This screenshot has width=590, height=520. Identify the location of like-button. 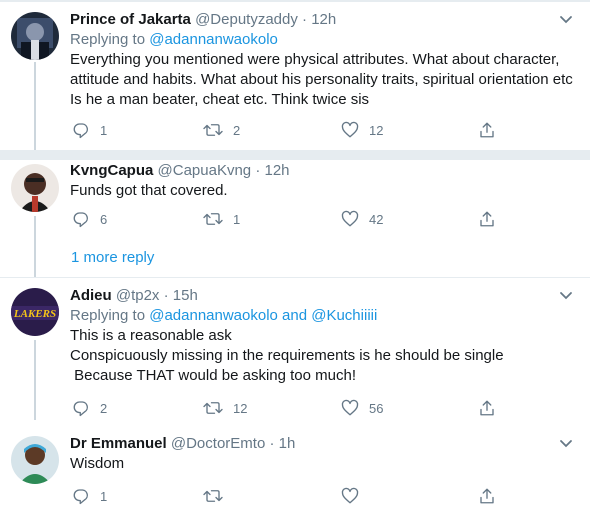
(355, 496).